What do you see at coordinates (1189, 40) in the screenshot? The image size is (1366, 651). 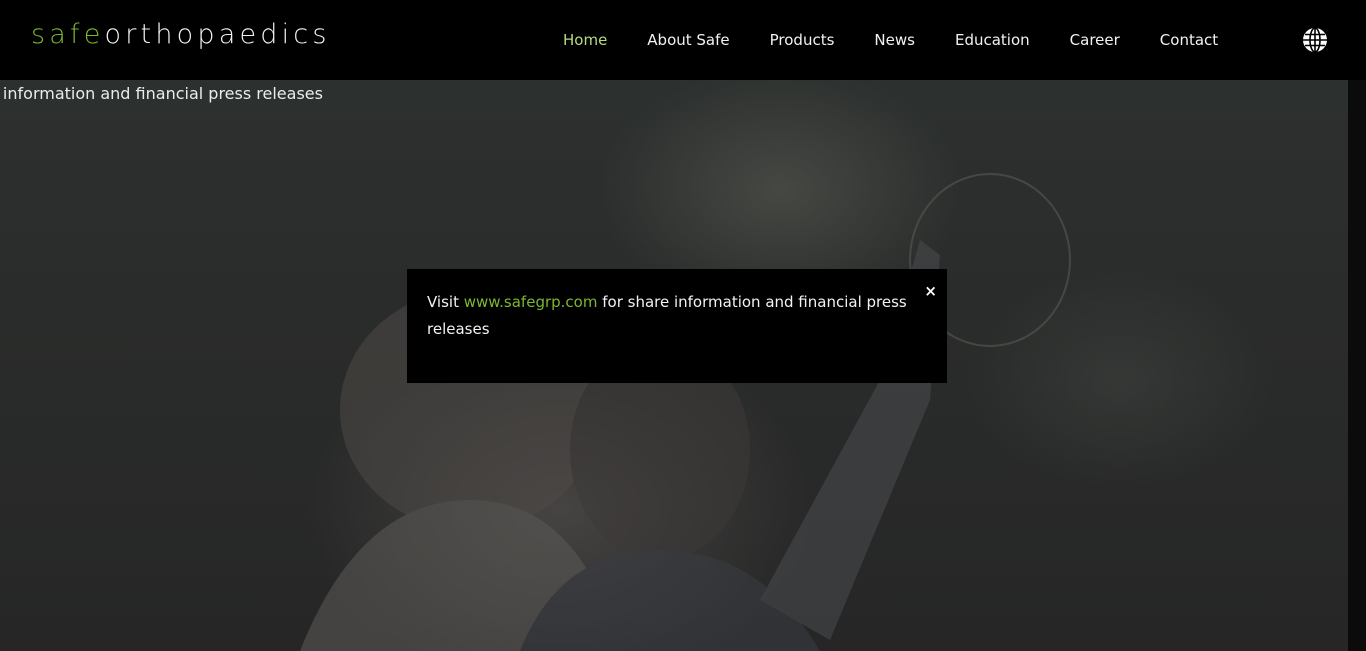 I see `nav-contact: Contact` at bounding box center [1189, 40].